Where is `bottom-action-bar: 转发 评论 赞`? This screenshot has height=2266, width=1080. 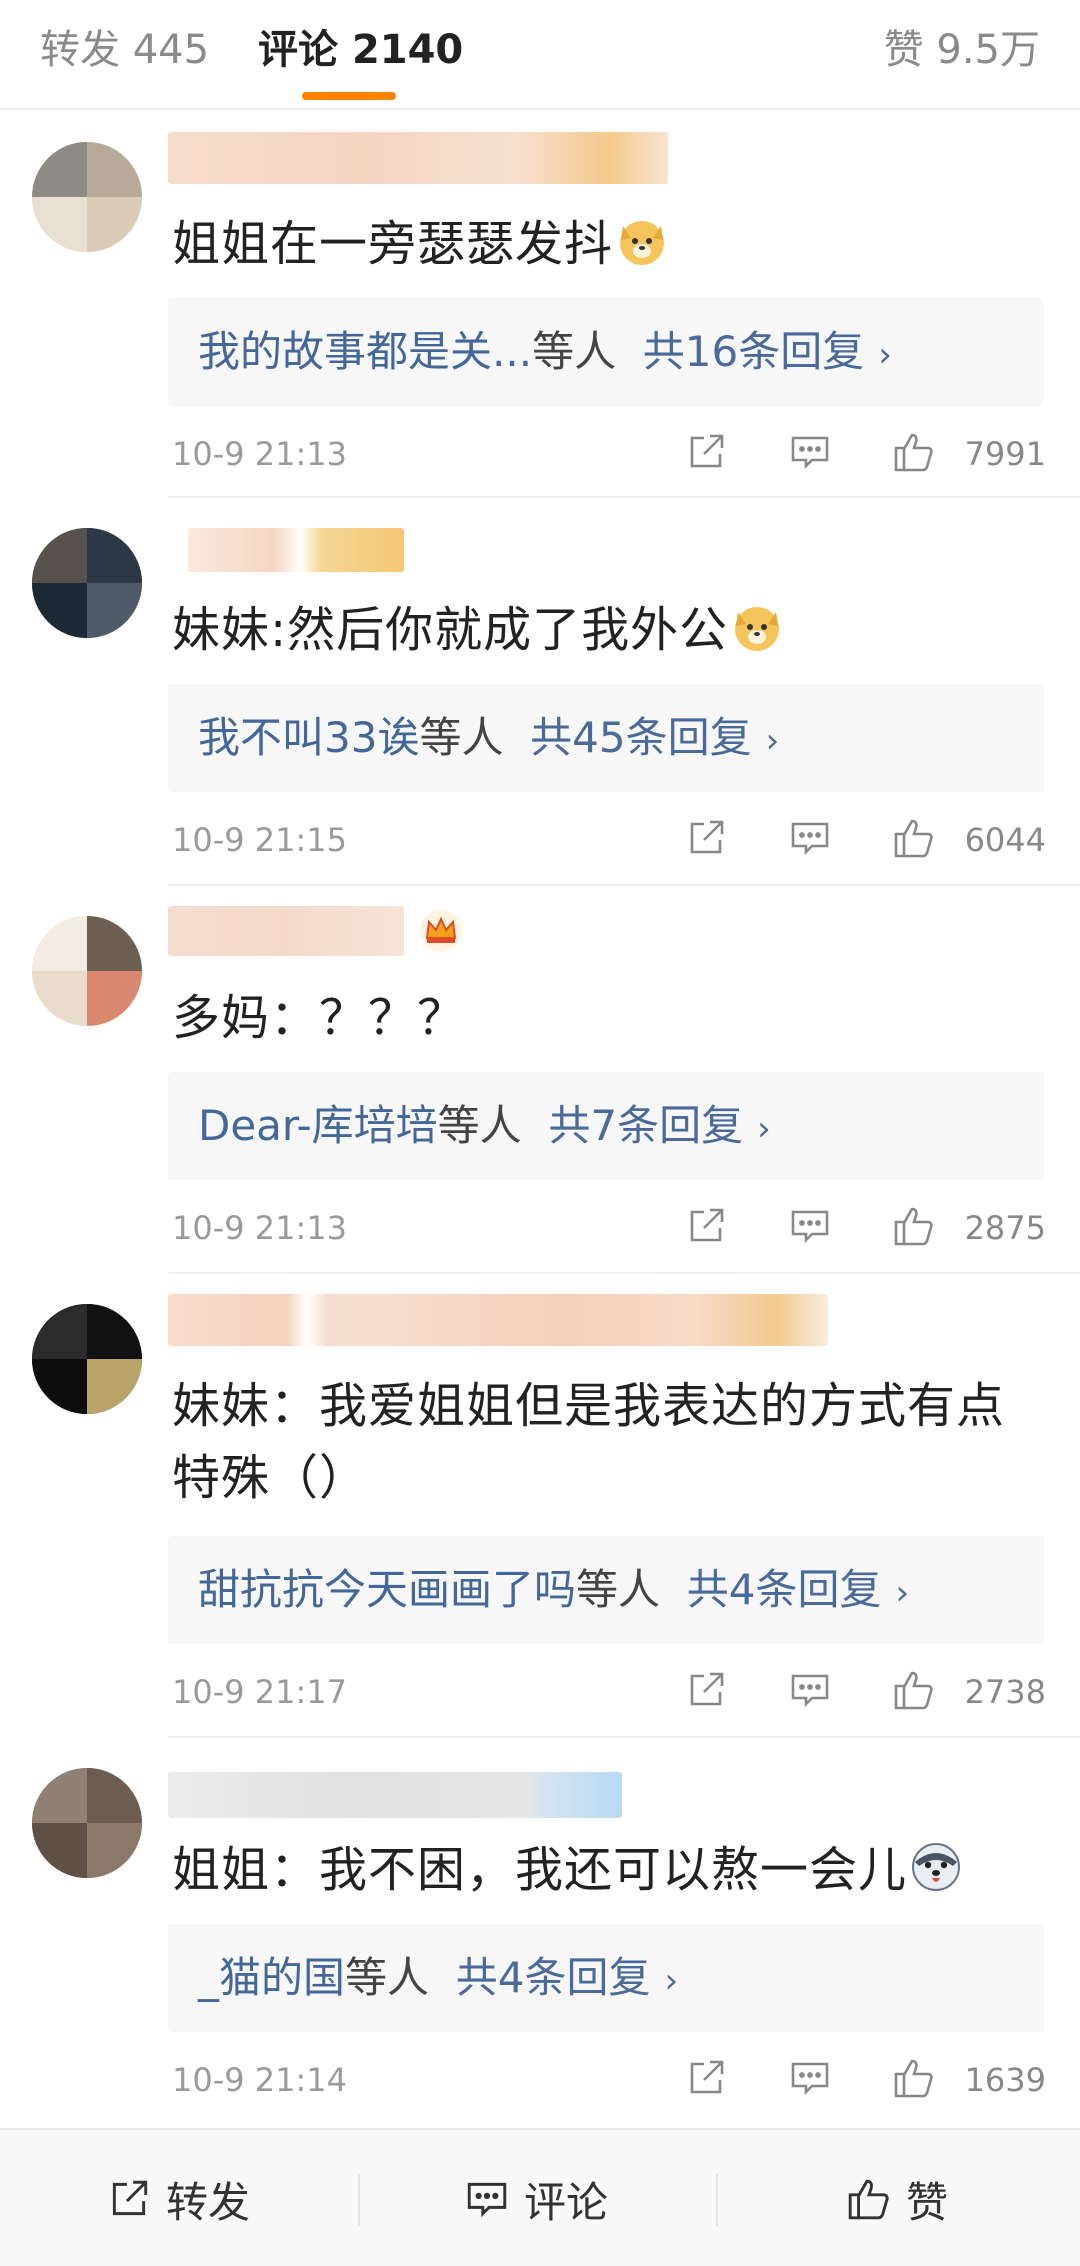 bottom-action-bar: 转发 评论 赞 is located at coordinates (540, 2197).